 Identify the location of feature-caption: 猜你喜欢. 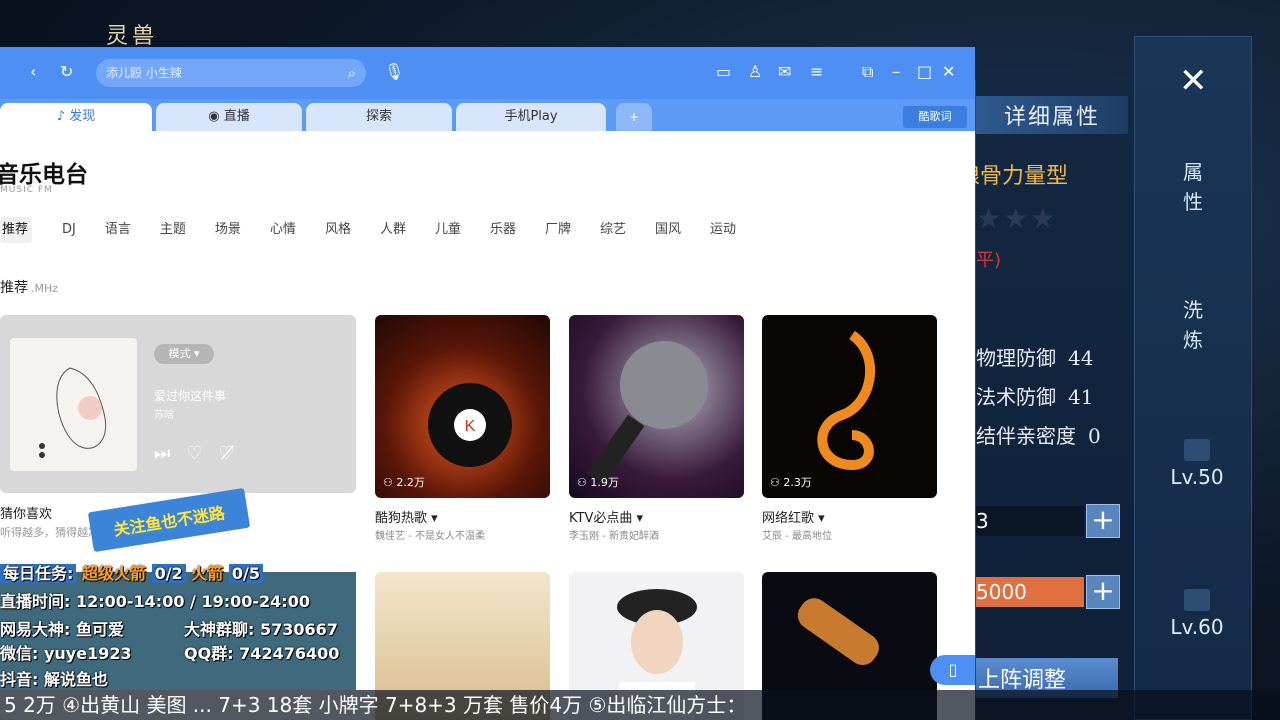
(26, 514).